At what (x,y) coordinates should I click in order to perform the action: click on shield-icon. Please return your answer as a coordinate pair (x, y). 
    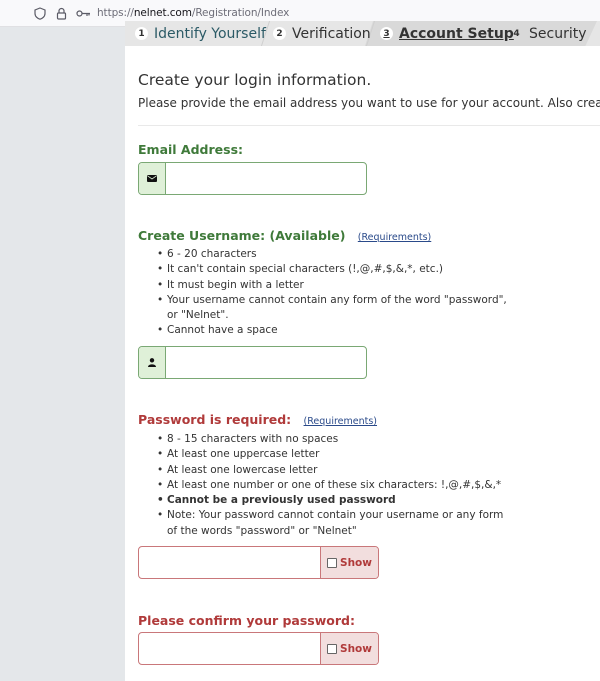
    Looking at the image, I should click on (40, 13).